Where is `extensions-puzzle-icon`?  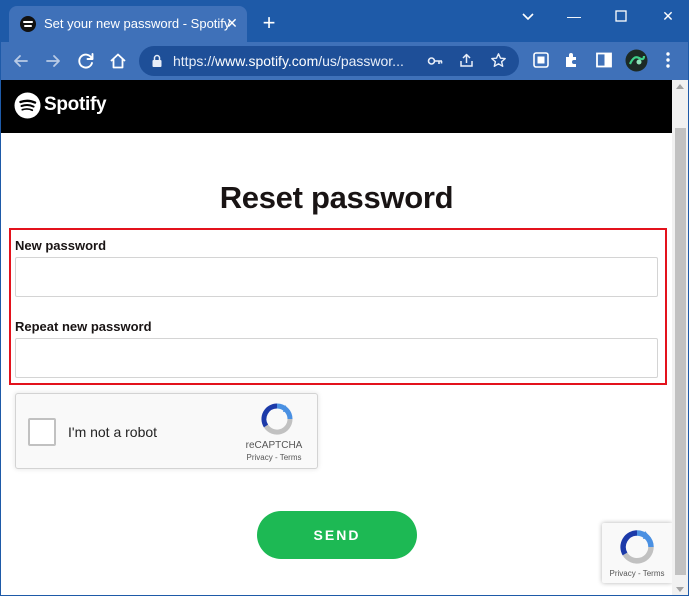 extensions-puzzle-icon is located at coordinates (572, 60).